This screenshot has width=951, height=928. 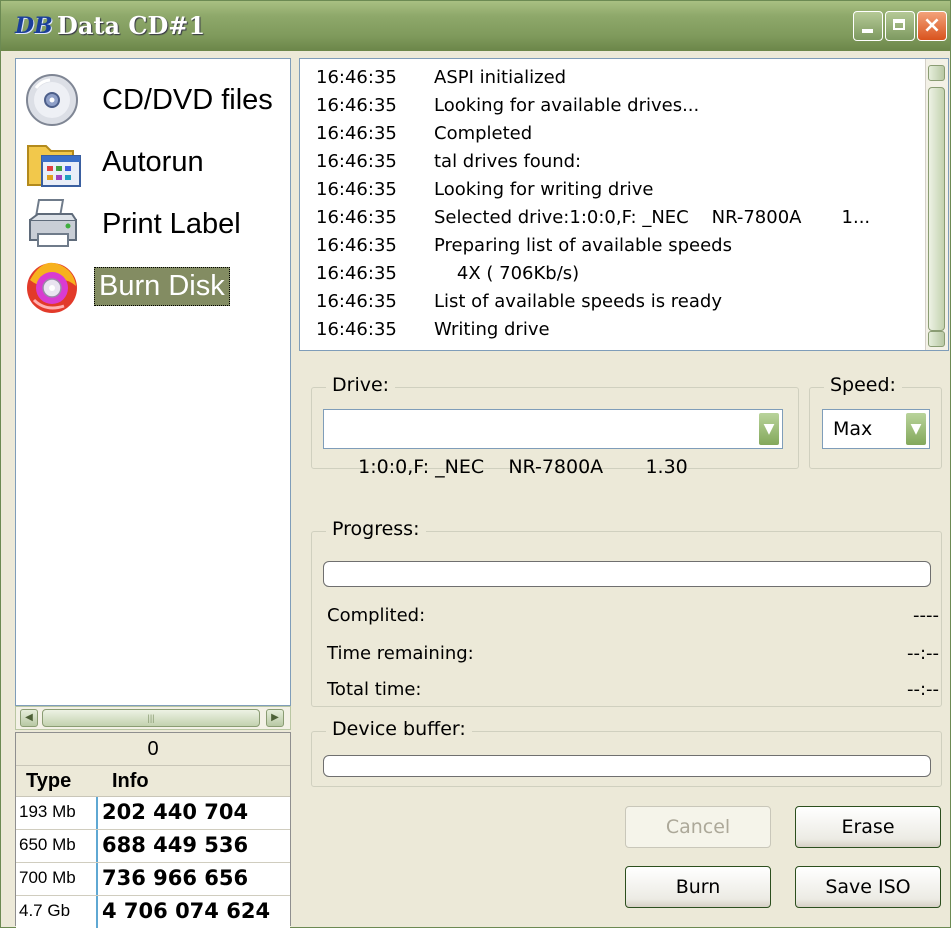 What do you see at coordinates (34, 26) in the screenshot?
I see `app-logo-icon: DB` at bounding box center [34, 26].